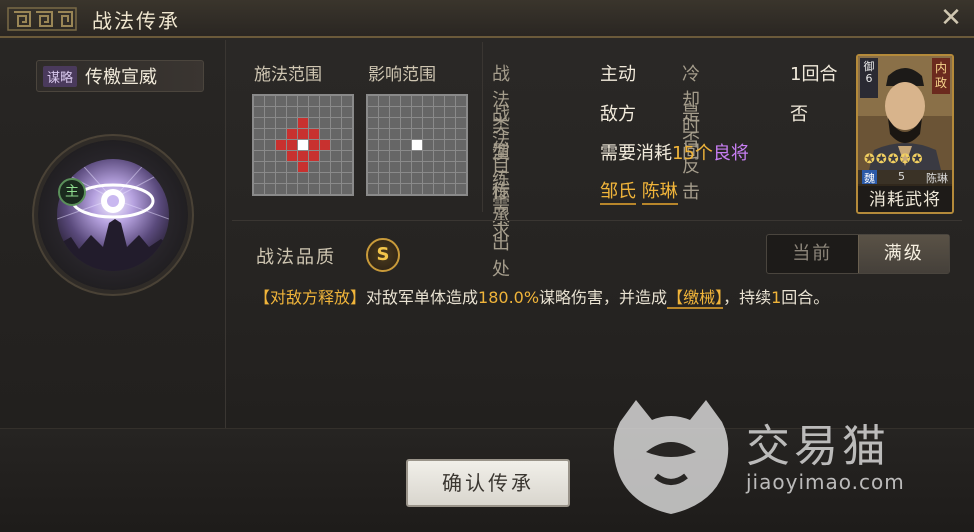 The width and height of the screenshot is (974, 532). Describe the element at coordinates (509, 297) in the screenshot. I see `desc-percent: 180.0%` at that location.